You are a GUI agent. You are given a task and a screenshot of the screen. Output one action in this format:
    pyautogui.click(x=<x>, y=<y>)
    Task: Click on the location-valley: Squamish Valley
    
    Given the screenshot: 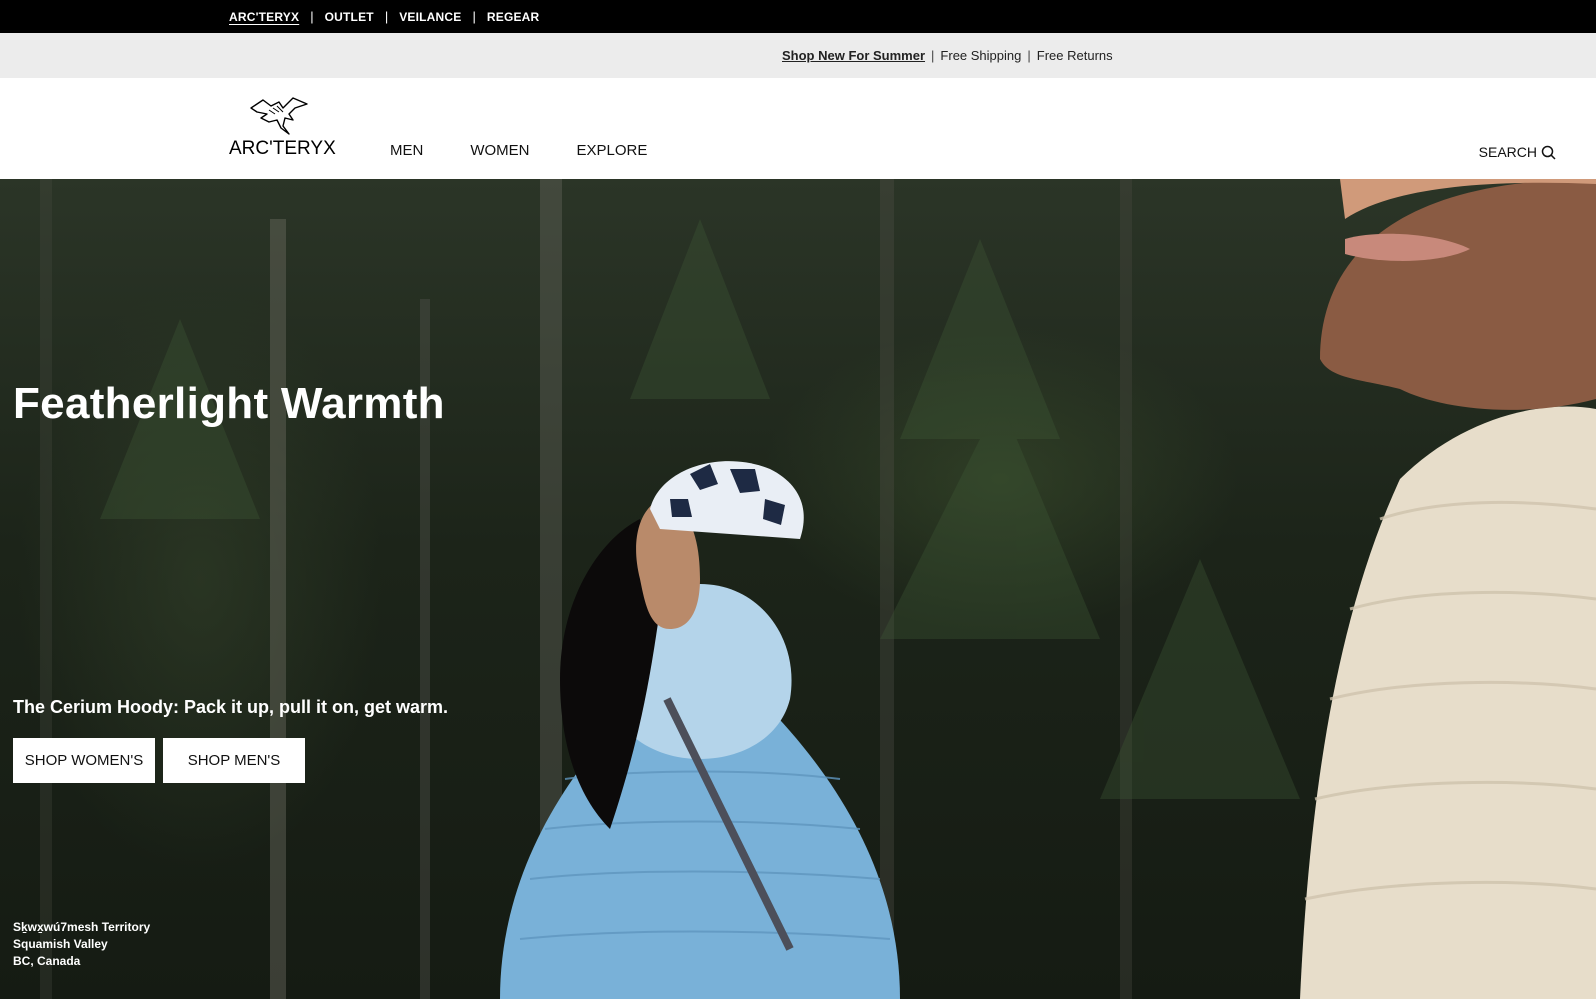 What is the action you would take?
    pyautogui.click(x=60, y=944)
    